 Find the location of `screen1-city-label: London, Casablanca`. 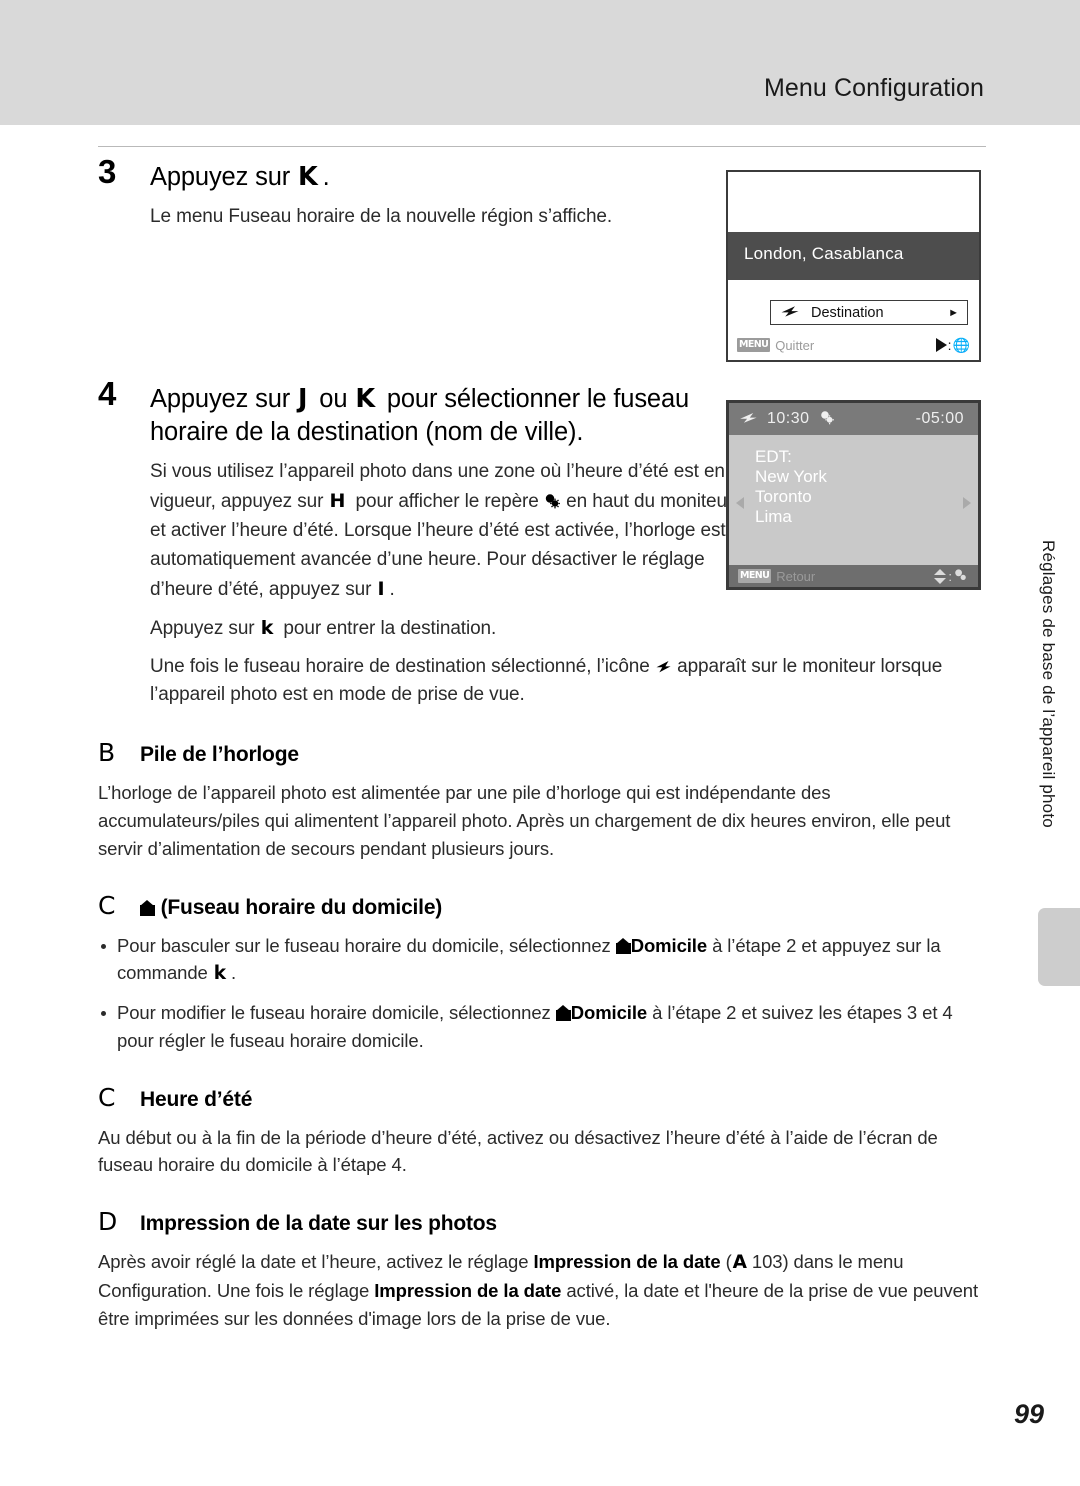

screen1-city-label: London, Casablanca is located at coordinates (824, 253).